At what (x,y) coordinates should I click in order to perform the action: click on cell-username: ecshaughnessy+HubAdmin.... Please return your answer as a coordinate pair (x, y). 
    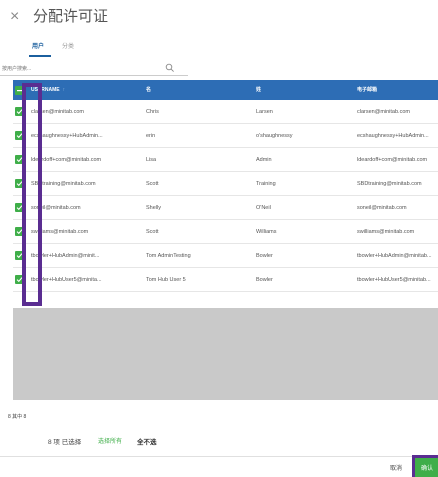
    Looking at the image, I should click on (67, 136).